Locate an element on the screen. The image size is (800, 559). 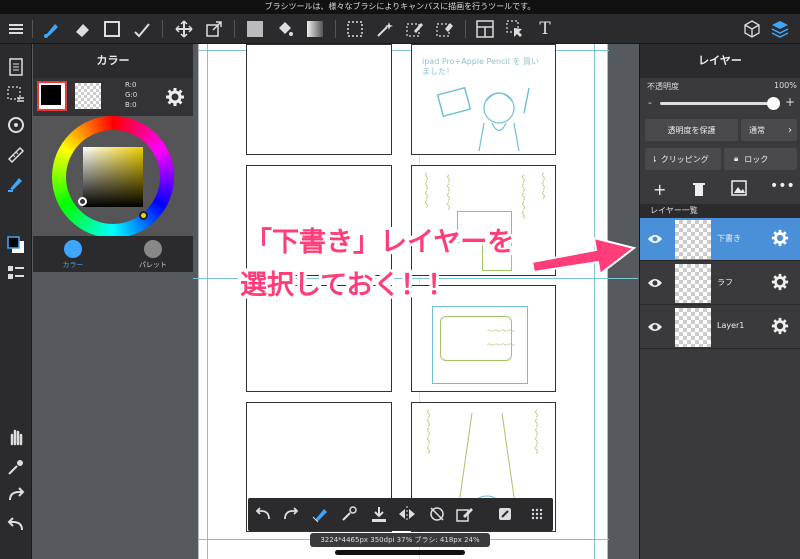
color-panel: カラー R:0 G:0 B:0 カラー パレット is located at coordinates (113, 158).